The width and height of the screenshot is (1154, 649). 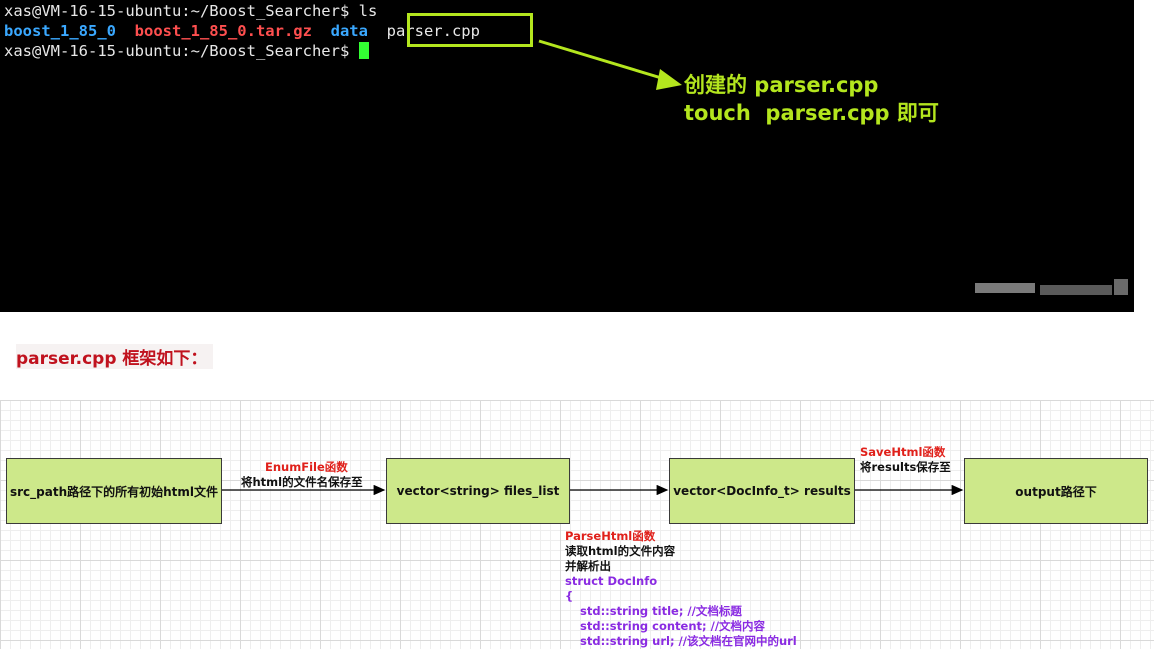 What do you see at coordinates (569, 596) in the screenshot?
I see `label-struct-brace: {` at bounding box center [569, 596].